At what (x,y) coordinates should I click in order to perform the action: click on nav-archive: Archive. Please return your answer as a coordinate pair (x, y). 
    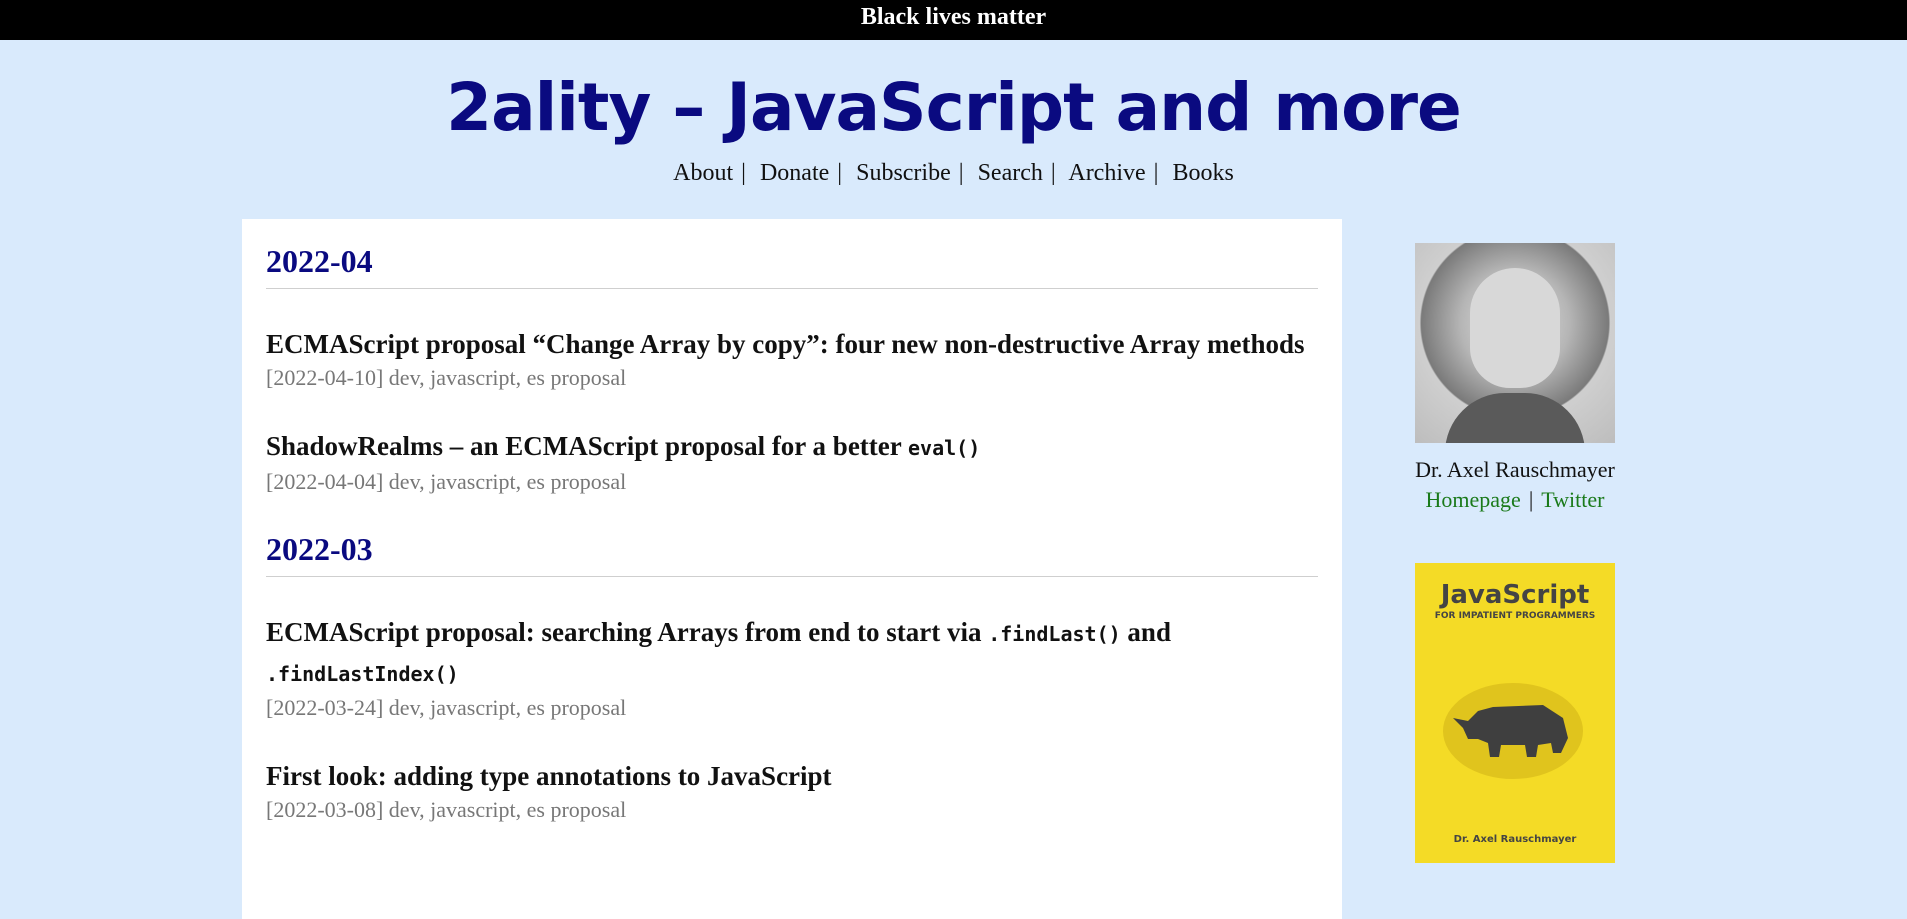
    Looking at the image, I should click on (1106, 173).